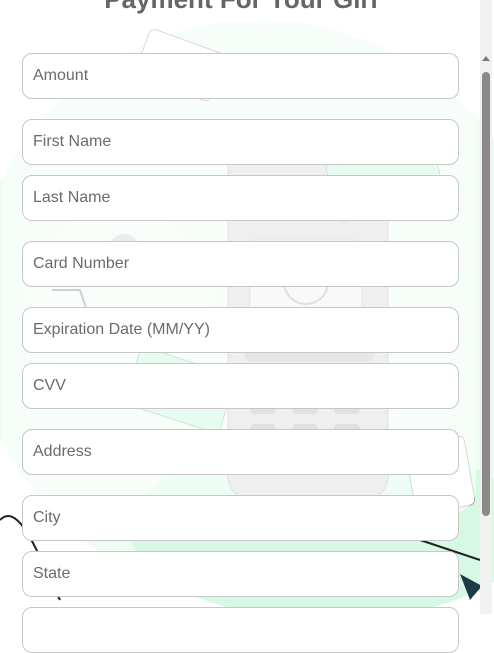  What do you see at coordinates (240, 452) in the screenshot?
I see `address-input` at bounding box center [240, 452].